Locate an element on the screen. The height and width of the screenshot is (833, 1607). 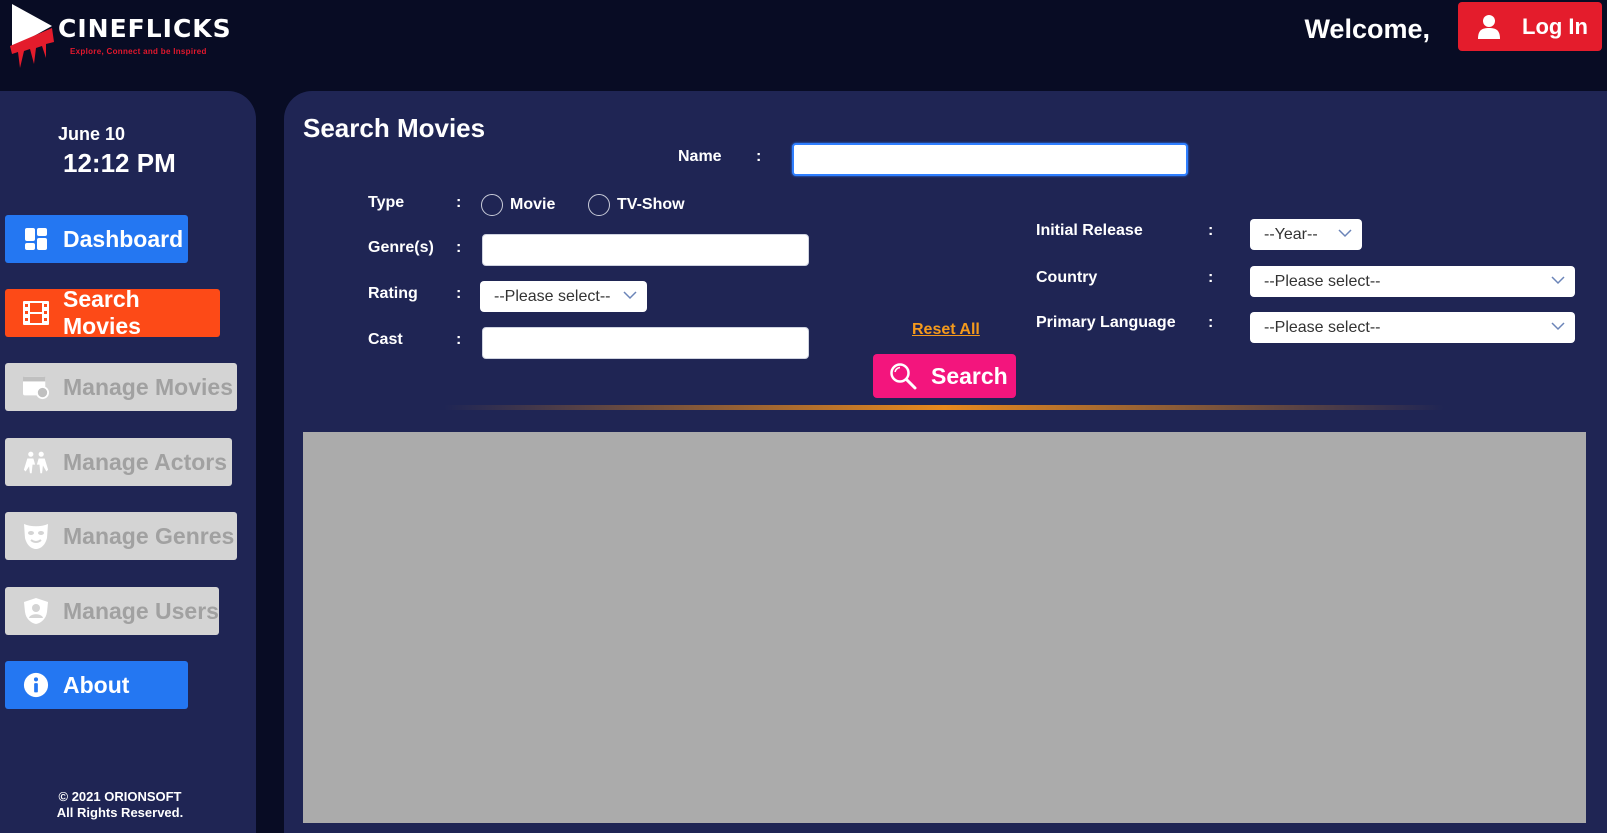
sidebar-item-dashboard: Dashboard is located at coordinates (96, 239).